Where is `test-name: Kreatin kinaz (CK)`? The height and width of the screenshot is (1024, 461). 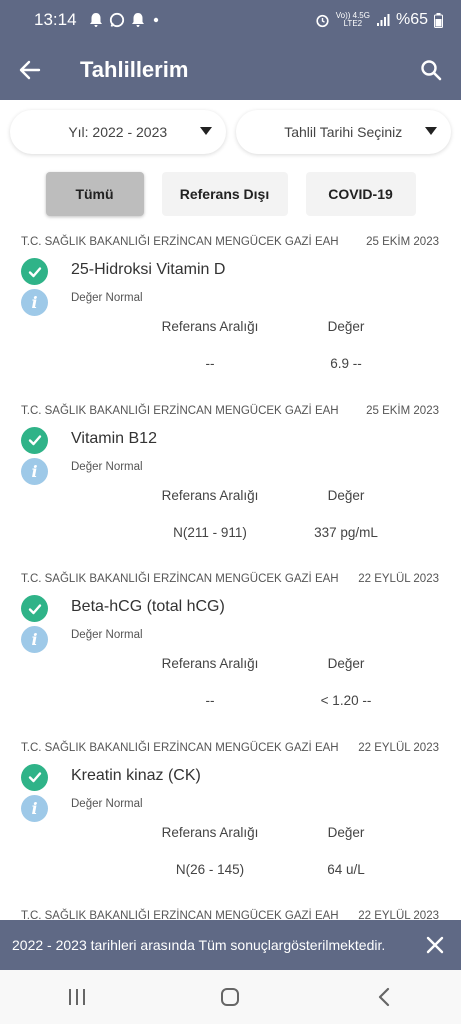
test-name: Kreatin kinaz (CK) is located at coordinates (136, 775).